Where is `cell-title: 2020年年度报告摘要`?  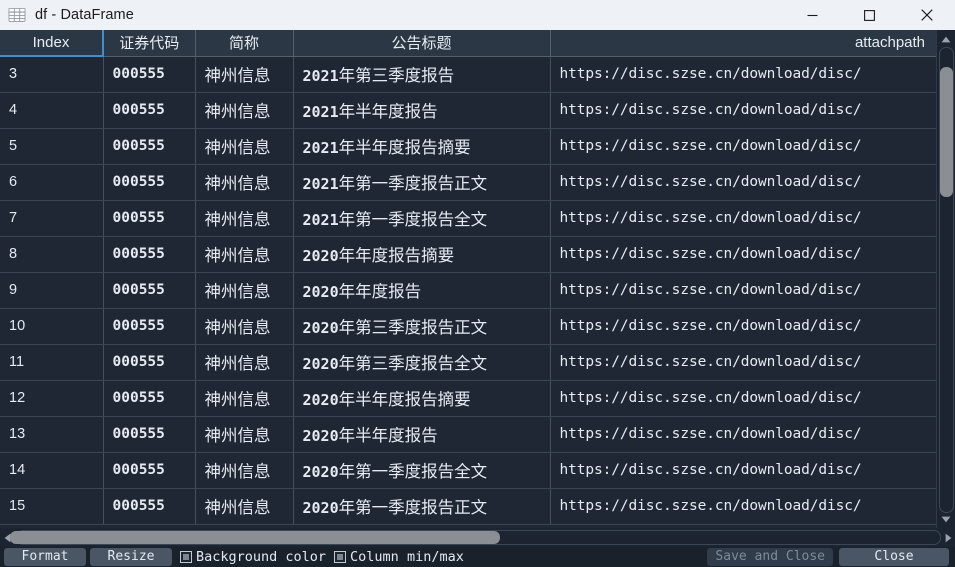
cell-title: 2020年年度报告摘要 is located at coordinates (422, 254).